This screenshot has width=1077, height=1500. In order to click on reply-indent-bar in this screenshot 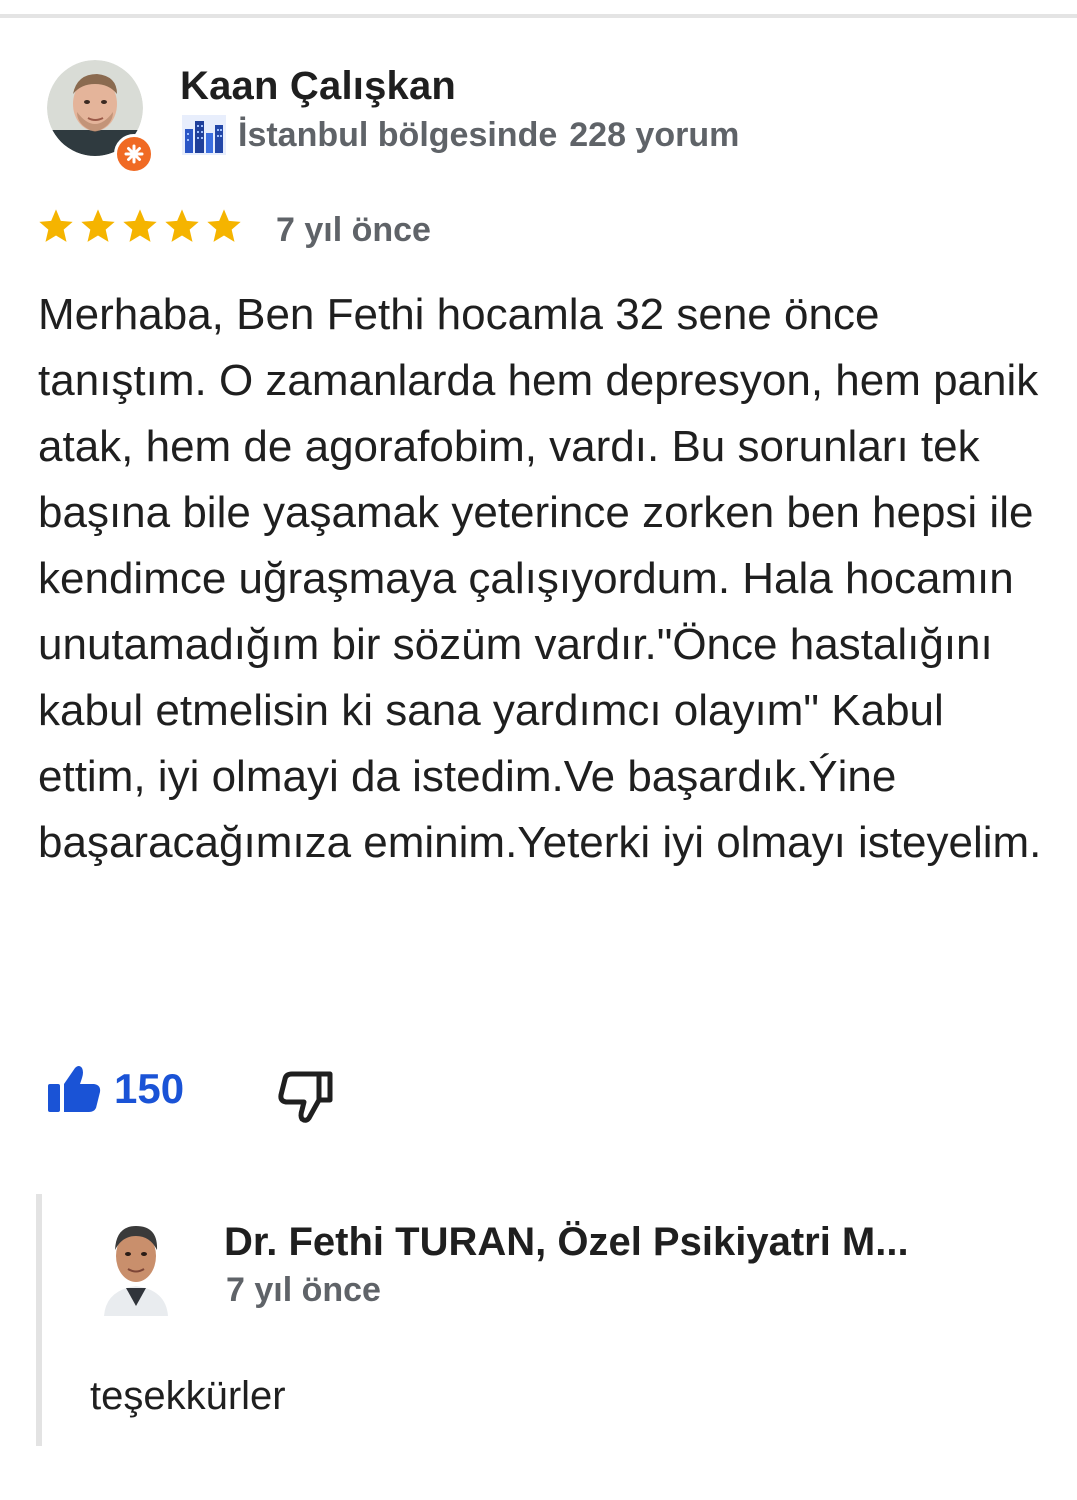, I will do `click(39, 1320)`.